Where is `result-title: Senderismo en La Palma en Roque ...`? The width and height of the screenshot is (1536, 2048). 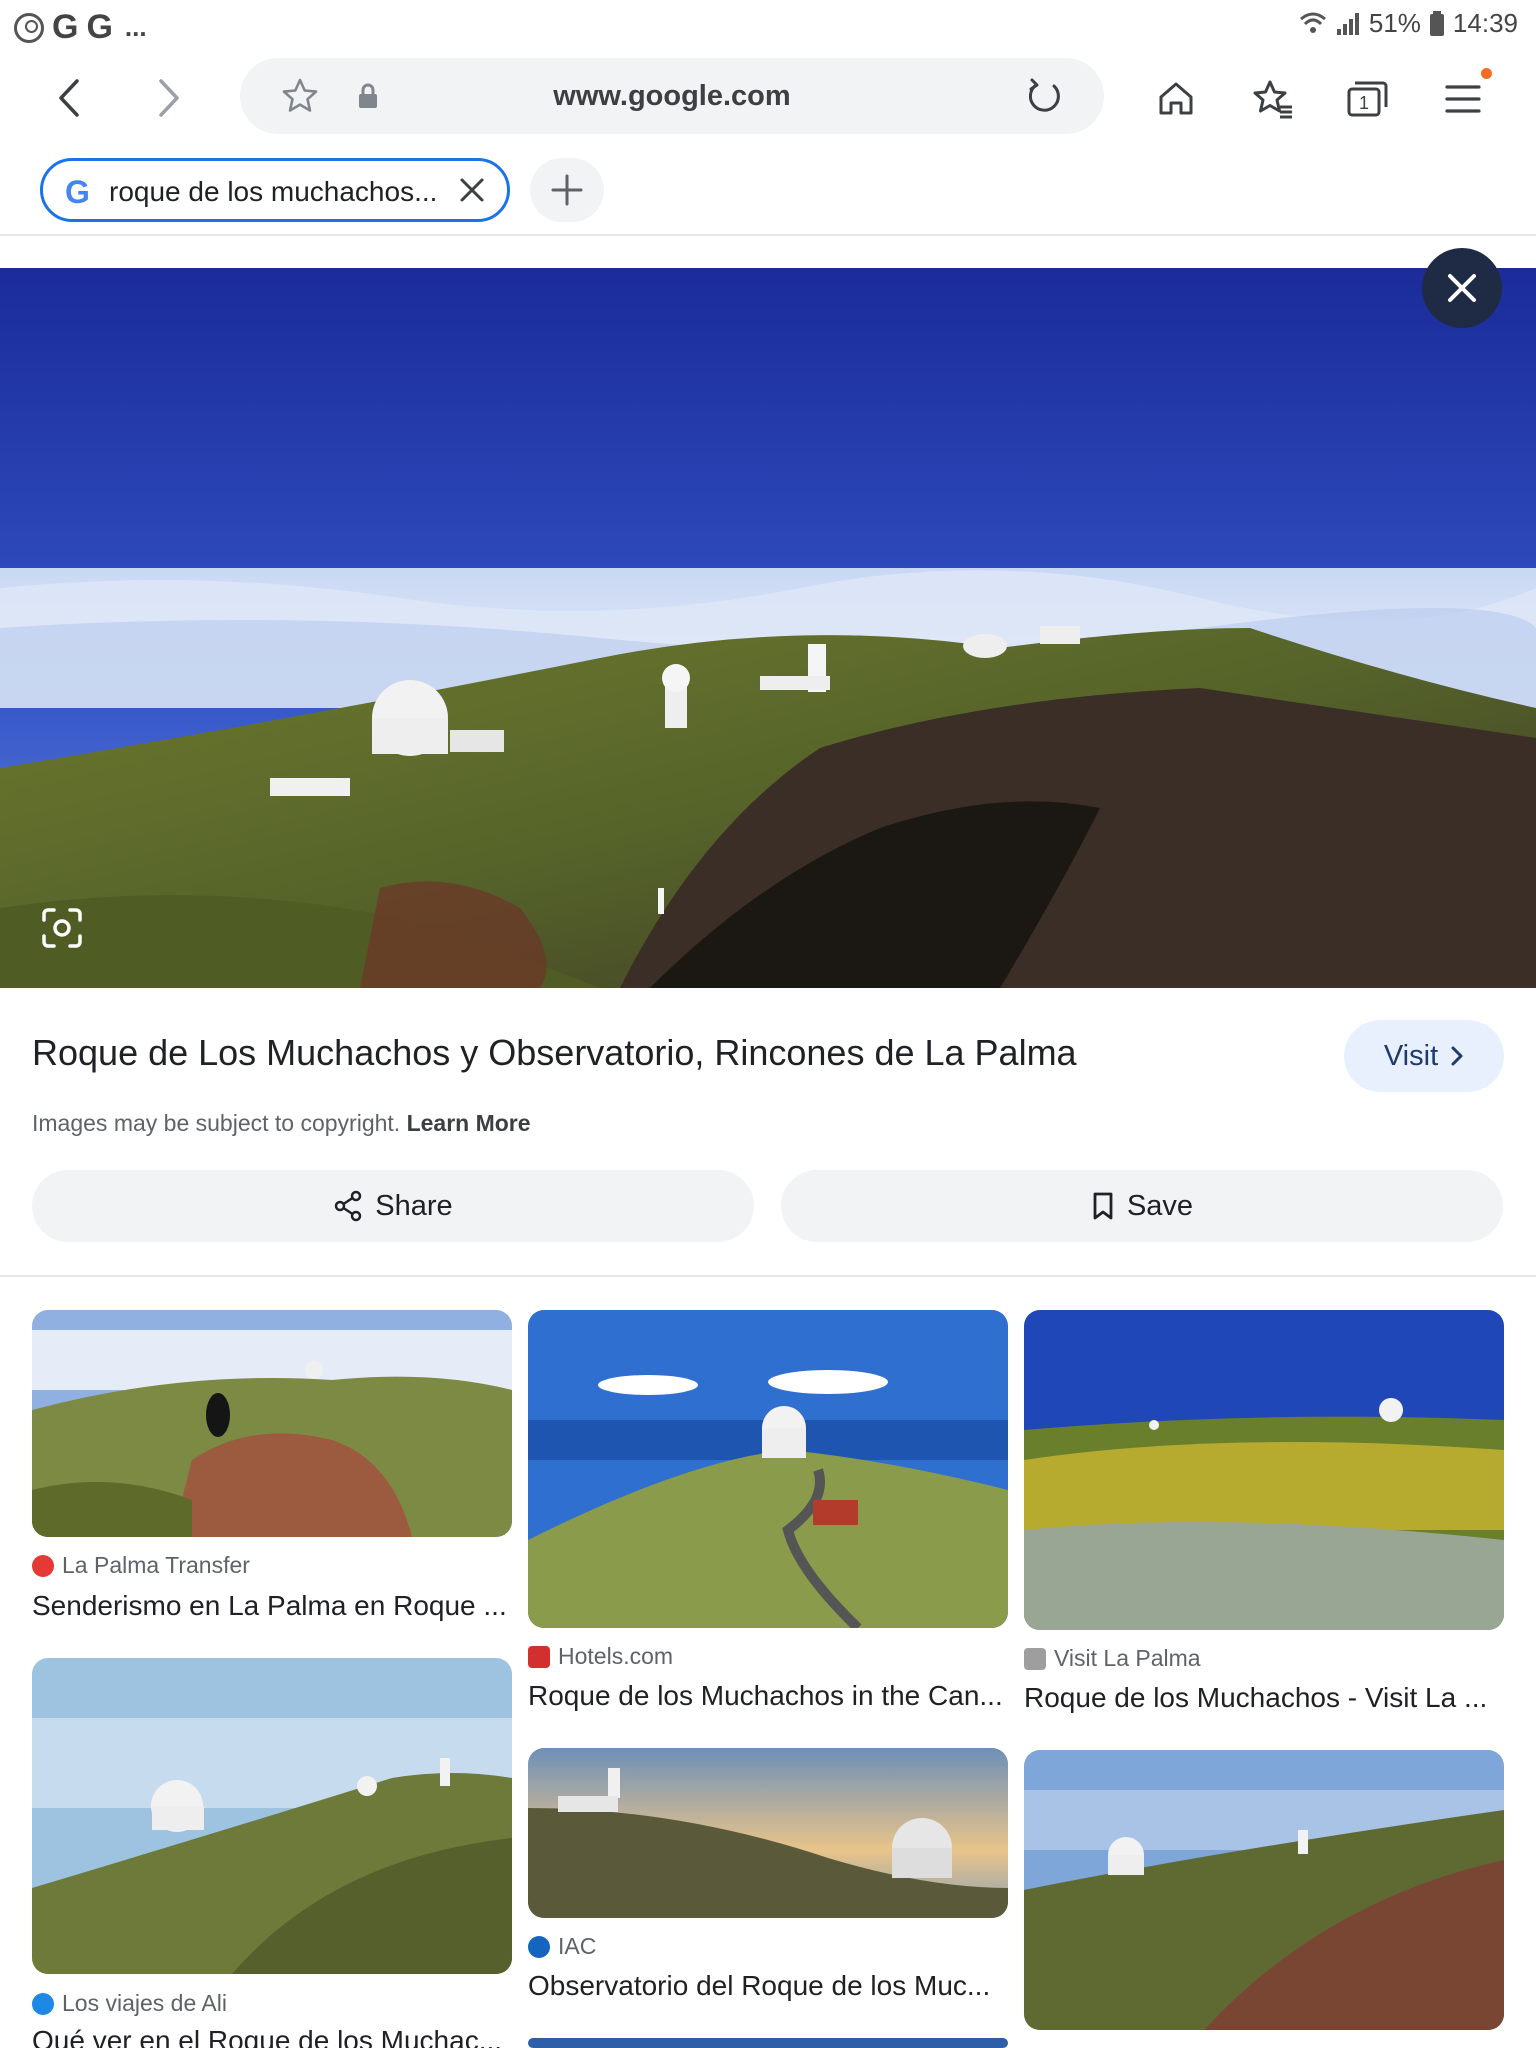 result-title: Senderismo en La Palma en Roque ... is located at coordinates (272, 1606).